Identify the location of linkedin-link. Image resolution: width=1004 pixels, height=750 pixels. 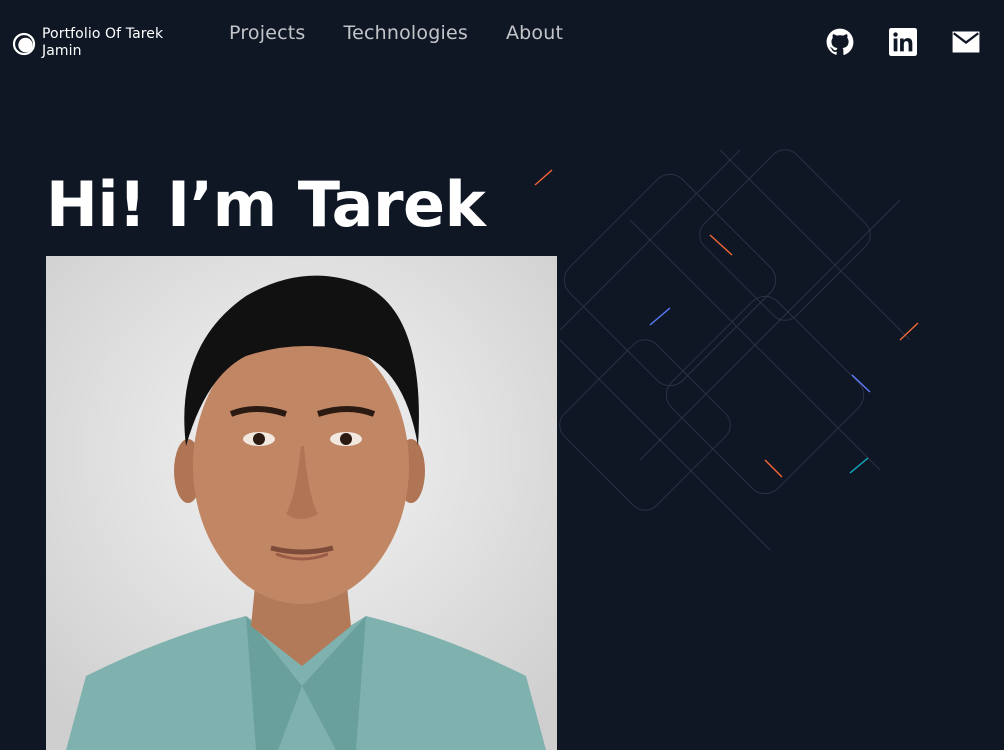
(903, 42).